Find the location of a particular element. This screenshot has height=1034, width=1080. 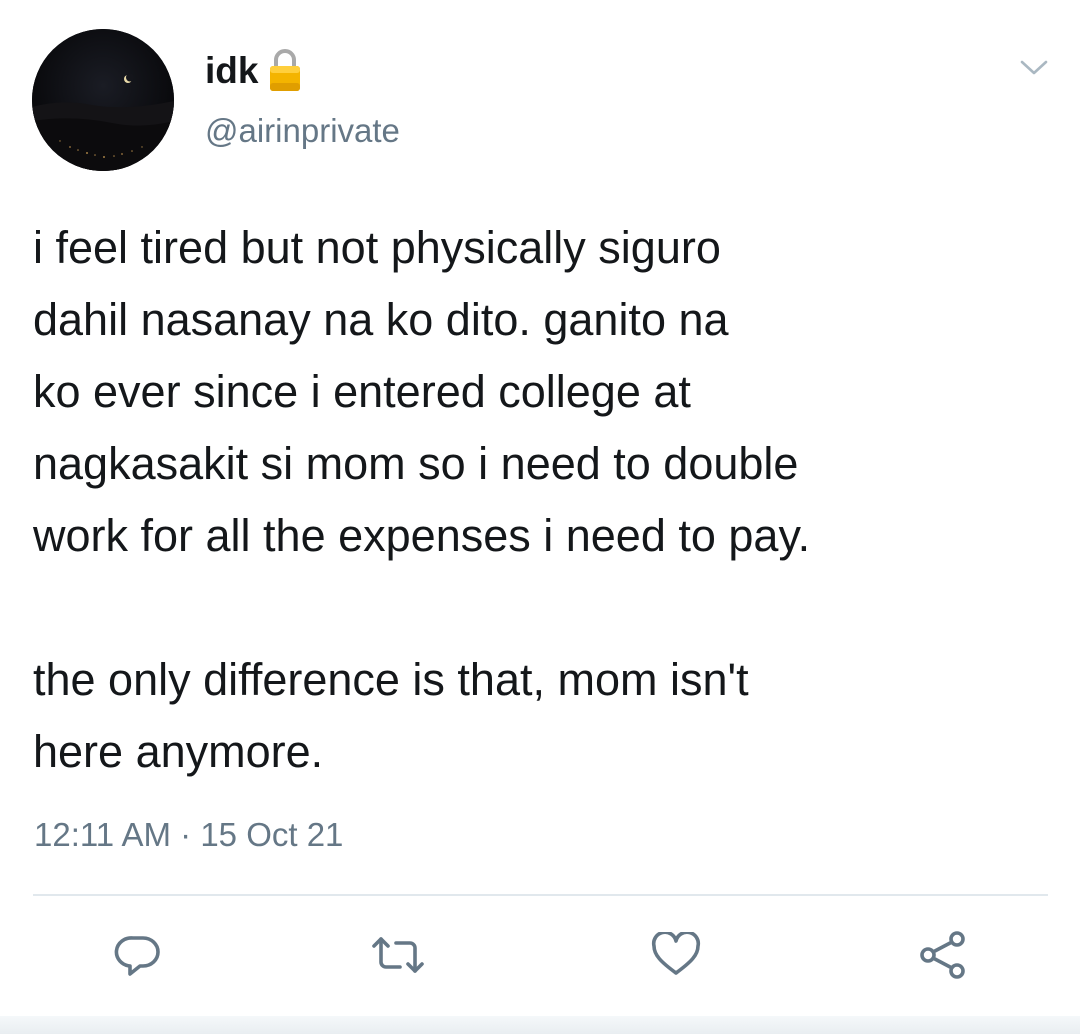

like-button is located at coordinates (676, 955).